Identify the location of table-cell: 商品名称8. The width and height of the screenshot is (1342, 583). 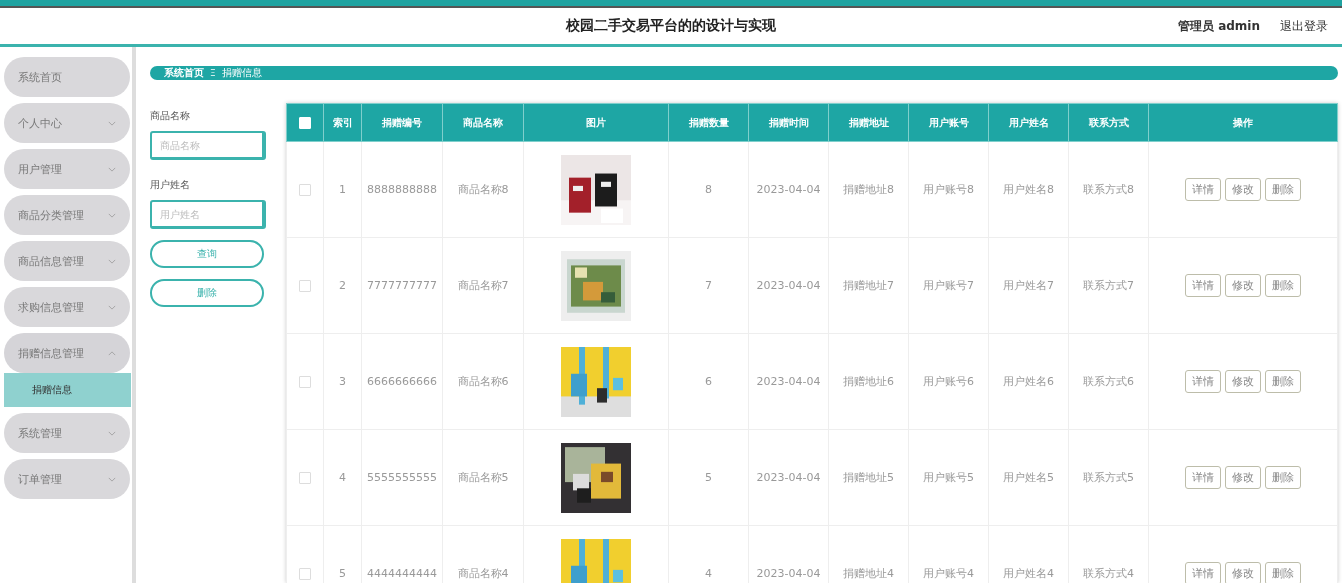
(483, 189).